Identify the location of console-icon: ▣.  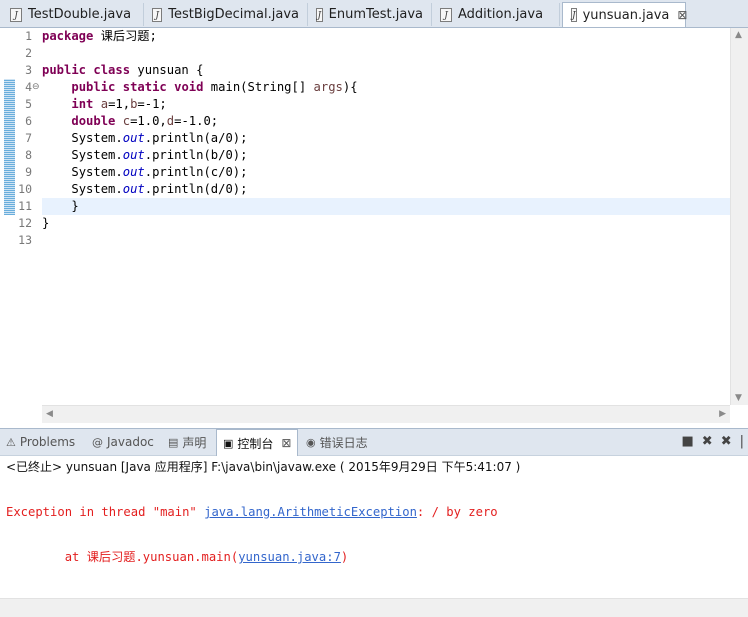
(228, 443).